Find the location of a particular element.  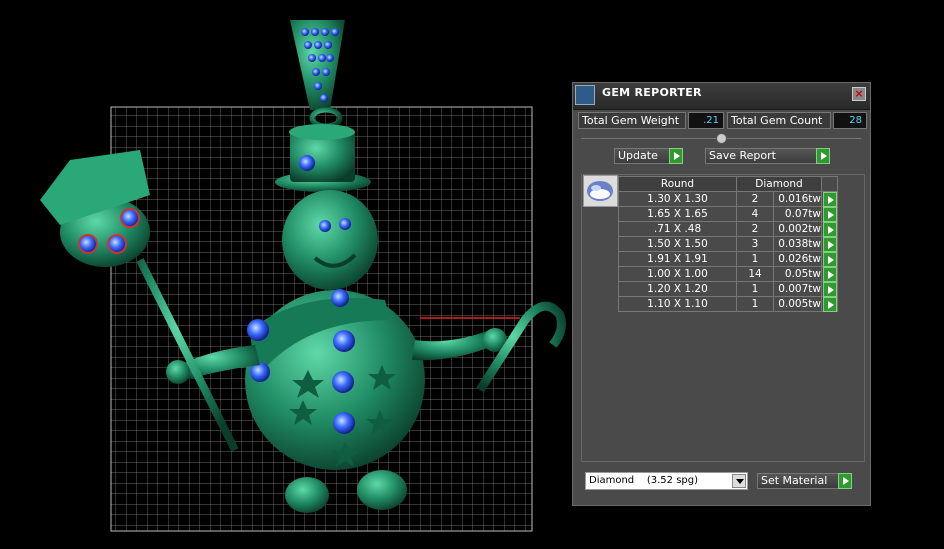

table-row: 1.50 X 1.50 3 0.038tw is located at coordinates (728, 244).